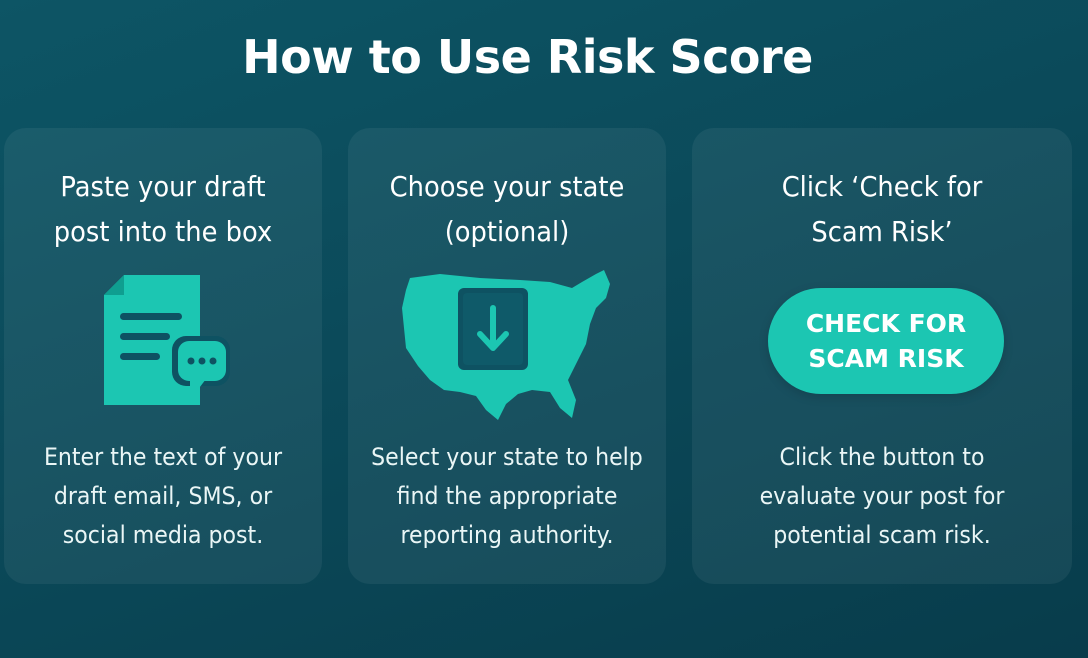 This screenshot has height=658, width=1088. What do you see at coordinates (163, 186) in the screenshot?
I see `step-title-line: Paste your draft` at bounding box center [163, 186].